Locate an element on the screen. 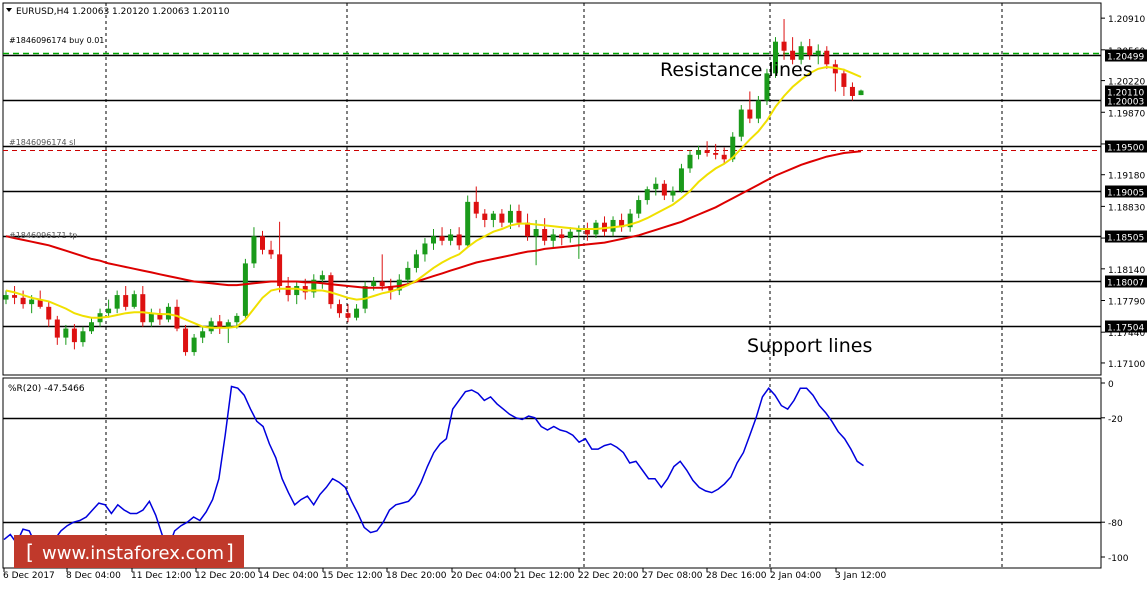  level-tag-label: 1.19005 is located at coordinates (1125, 194).